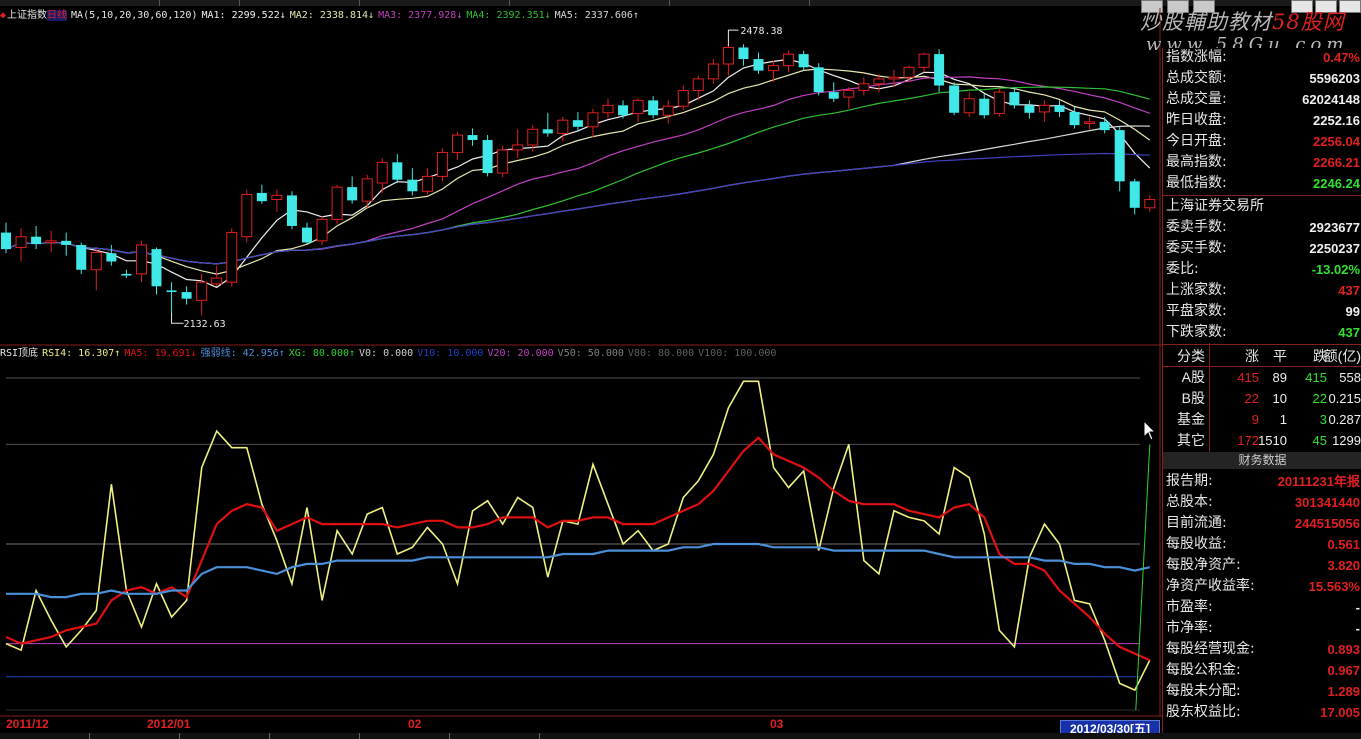 Image resolution: width=1361 pixels, height=739 pixels. I want to click on v100-value: V100: 100.000, so click(737, 353).